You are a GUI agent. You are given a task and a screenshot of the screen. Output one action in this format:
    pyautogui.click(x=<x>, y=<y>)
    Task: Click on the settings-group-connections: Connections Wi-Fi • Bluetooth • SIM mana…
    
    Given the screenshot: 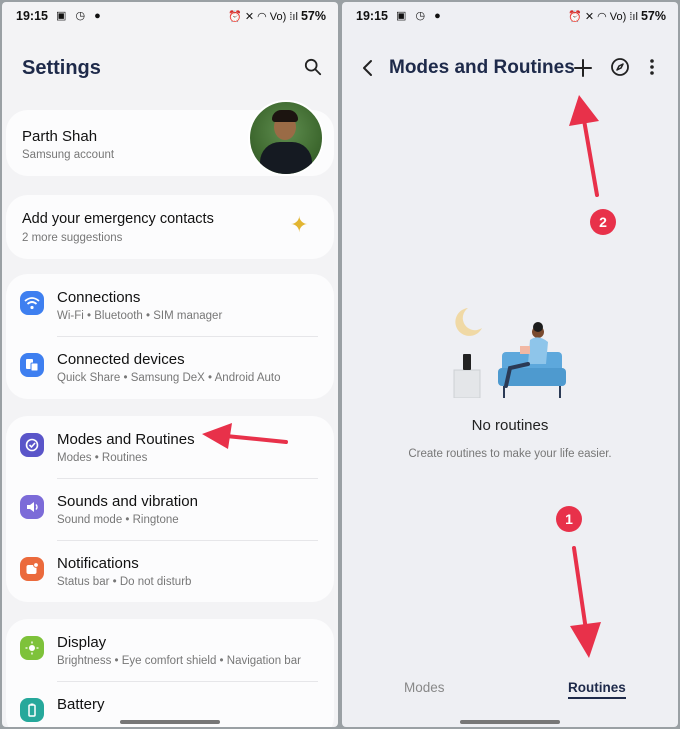 What is the action you would take?
    pyautogui.click(x=170, y=336)
    